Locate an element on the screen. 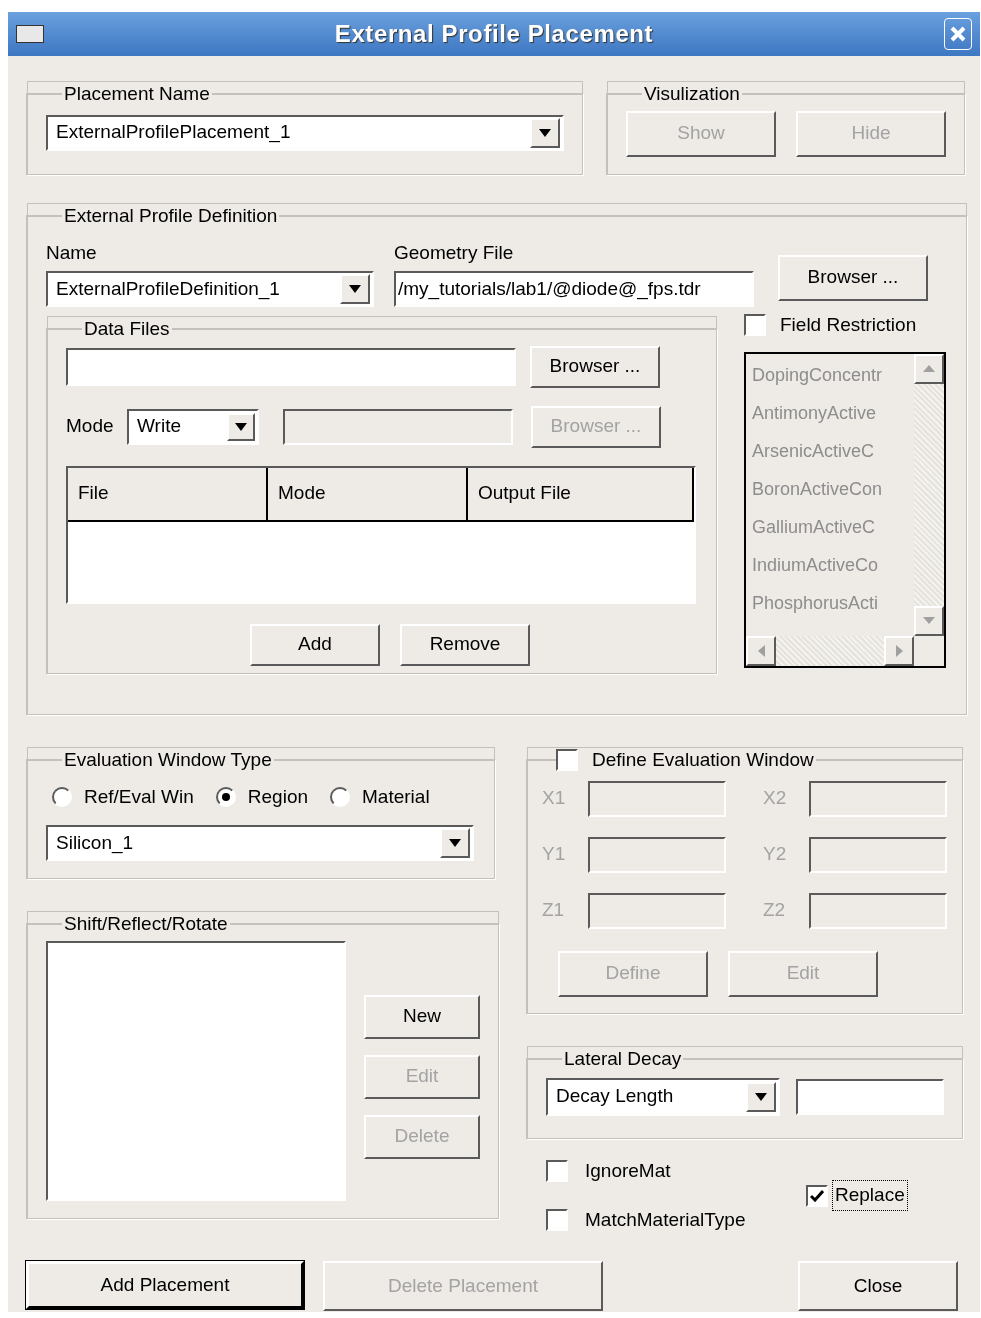  coordinate-label: X1 is located at coordinates (554, 798).